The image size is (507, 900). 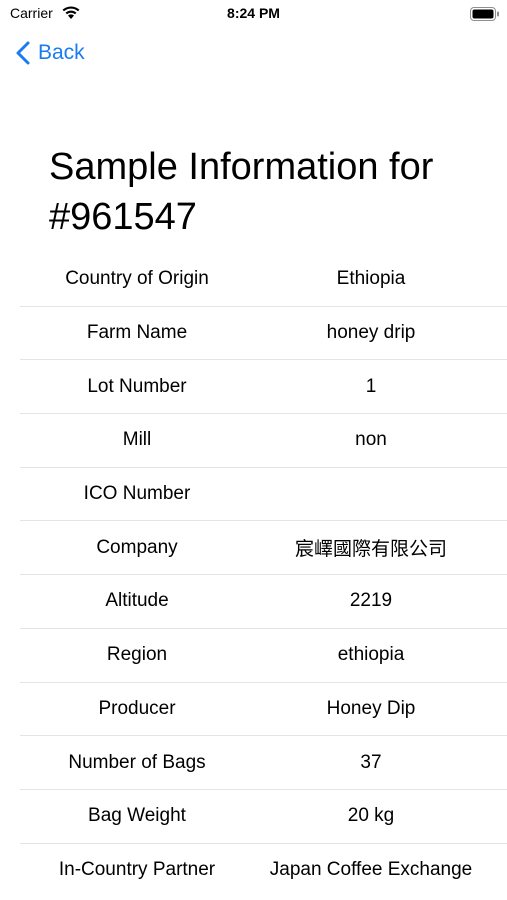 What do you see at coordinates (371, 816) in the screenshot?
I see `row-value: 20 kg` at bounding box center [371, 816].